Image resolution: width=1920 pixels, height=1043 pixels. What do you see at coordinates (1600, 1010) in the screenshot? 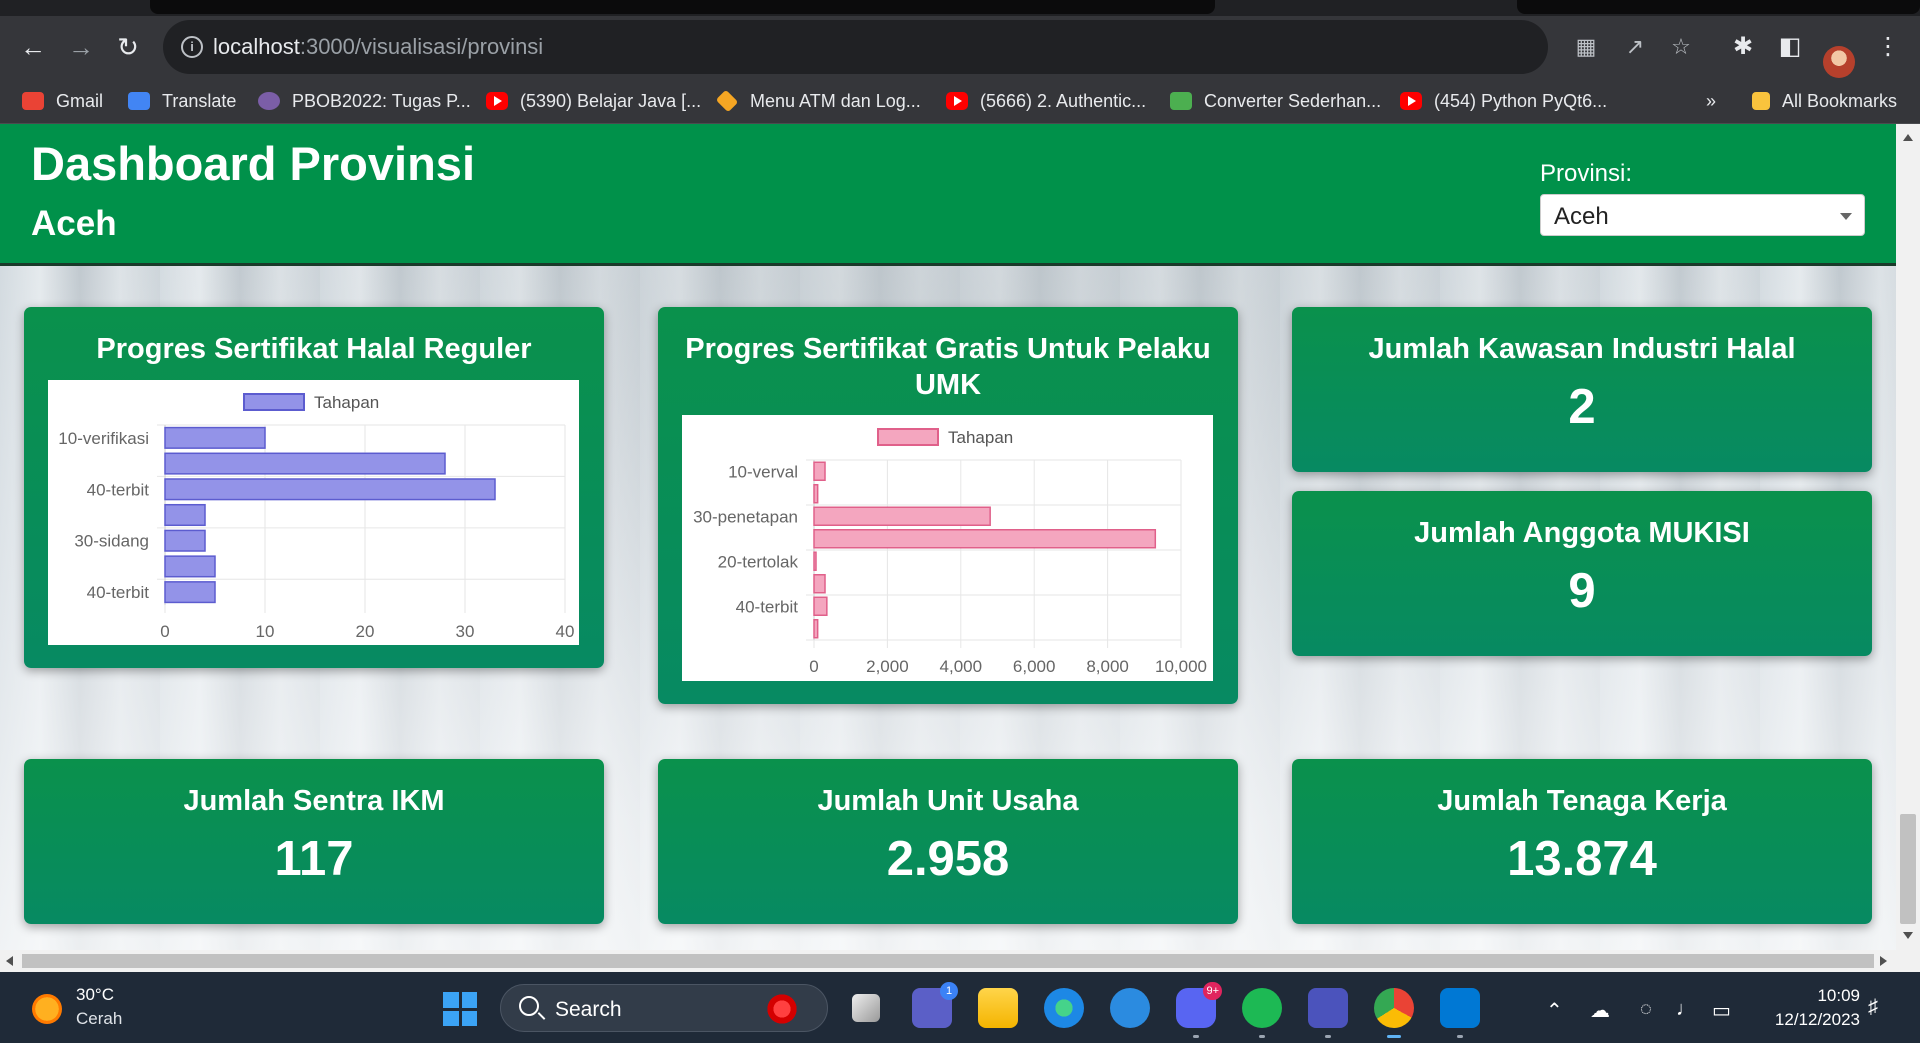
I see `onedrive-icon: ☁` at bounding box center [1600, 1010].